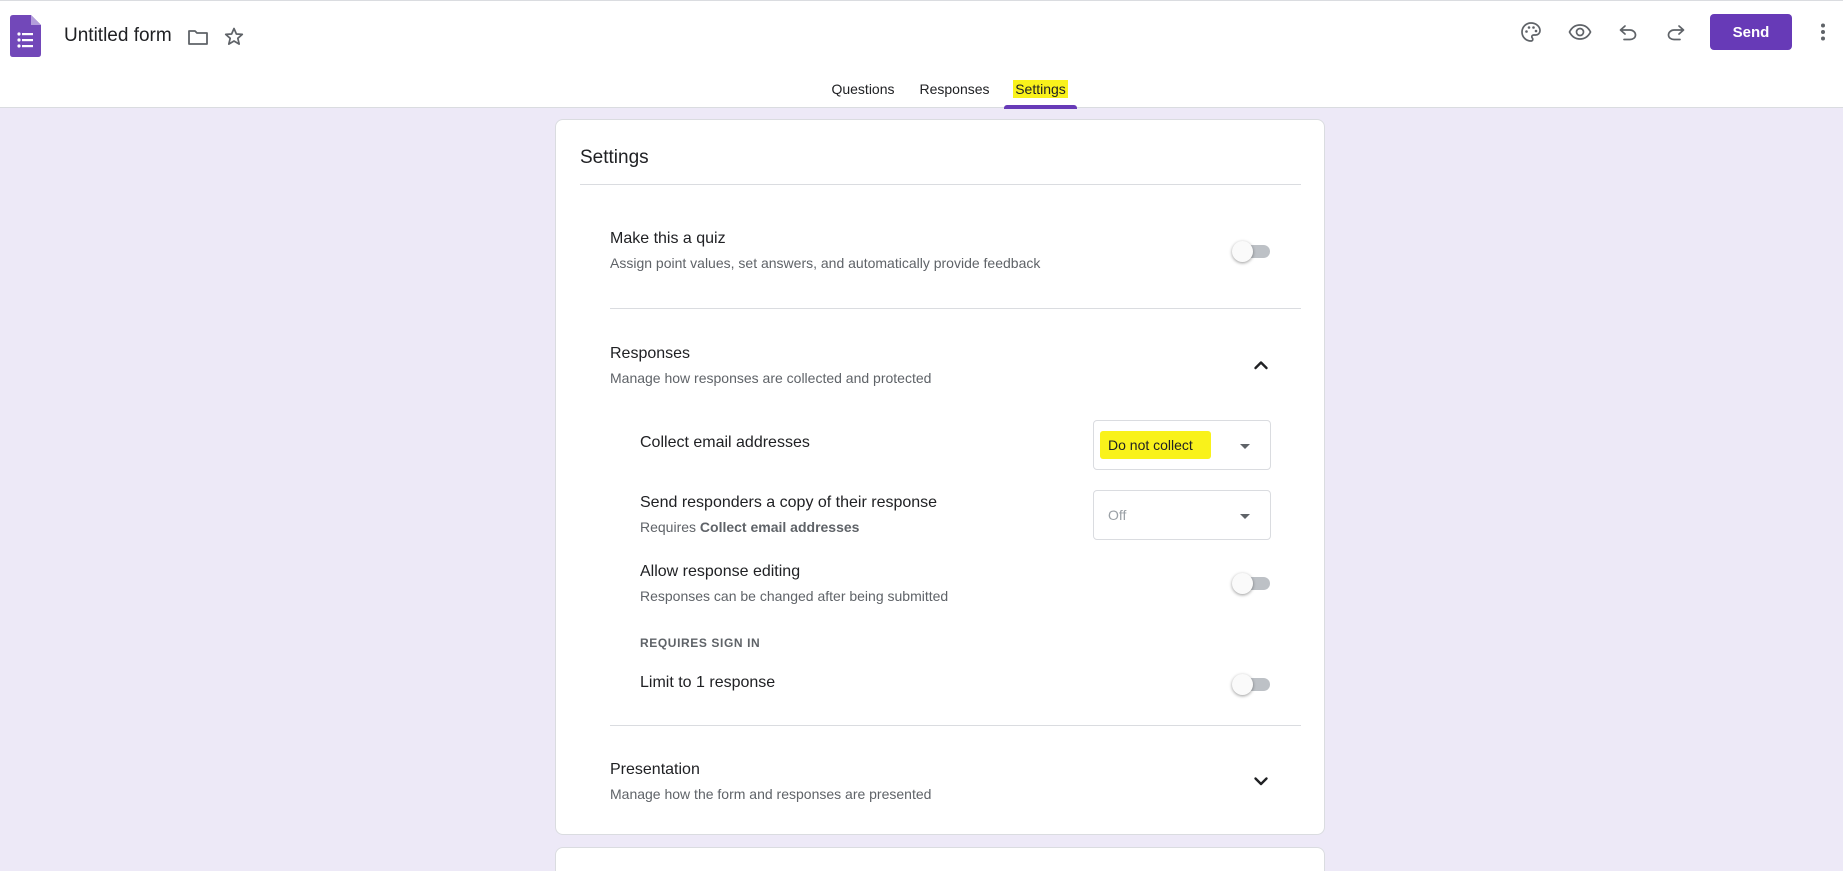 This screenshot has width=1843, height=871. What do you see at coordinates (954, 89) in the screenshot?
I see `tab-responses: Responses` at bounding box center [954, 89].